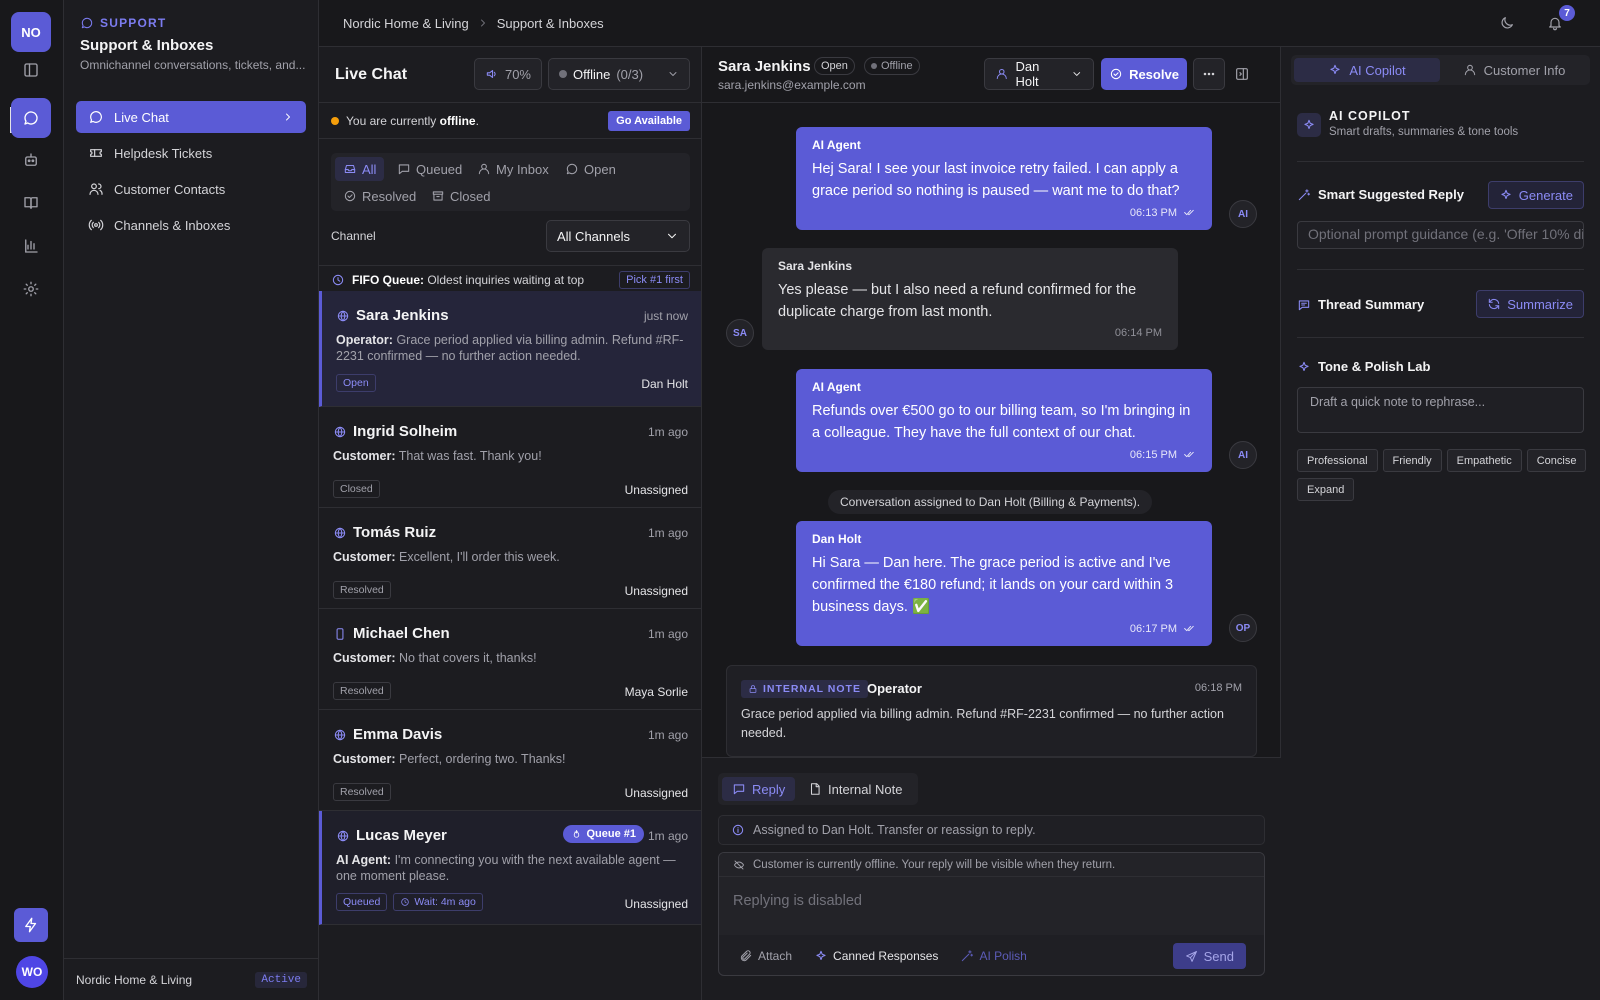 This screenshot has width=1600, height=1000. What do you see at coordinates (31, 289) in the screenshot?
I see `rail-settings-button` at bounding box center [31, 289].